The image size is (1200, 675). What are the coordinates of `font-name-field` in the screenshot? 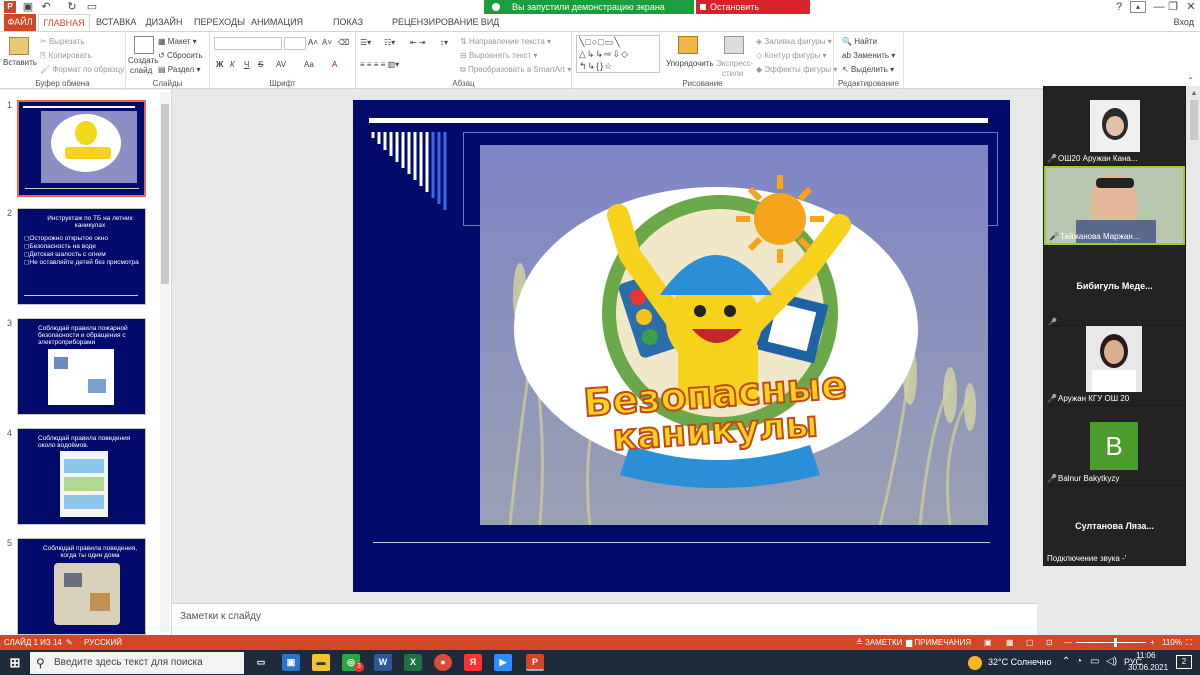 It's located at (248, 43).